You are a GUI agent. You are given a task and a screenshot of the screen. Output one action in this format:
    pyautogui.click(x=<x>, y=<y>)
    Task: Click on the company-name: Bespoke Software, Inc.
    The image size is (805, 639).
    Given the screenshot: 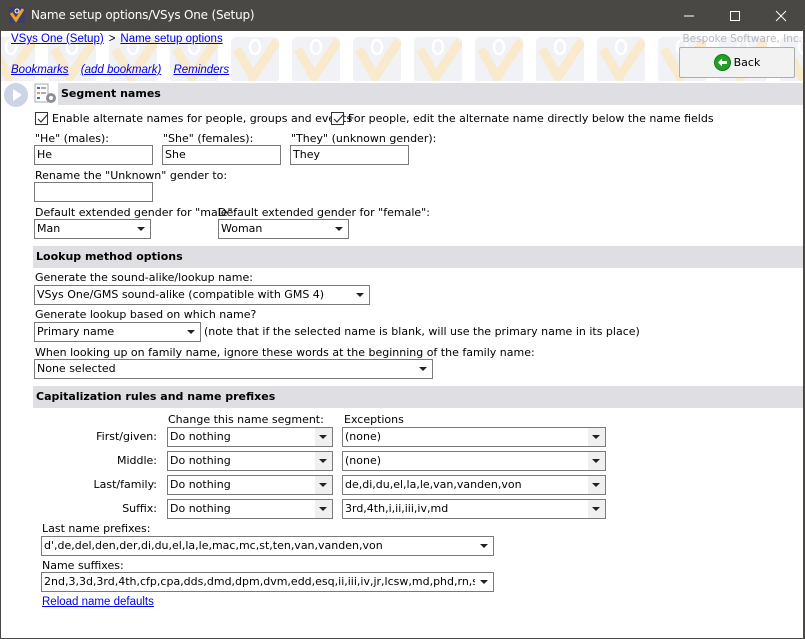 What is the action you would take?
    pyautogui.click(x=742, y=39)
    